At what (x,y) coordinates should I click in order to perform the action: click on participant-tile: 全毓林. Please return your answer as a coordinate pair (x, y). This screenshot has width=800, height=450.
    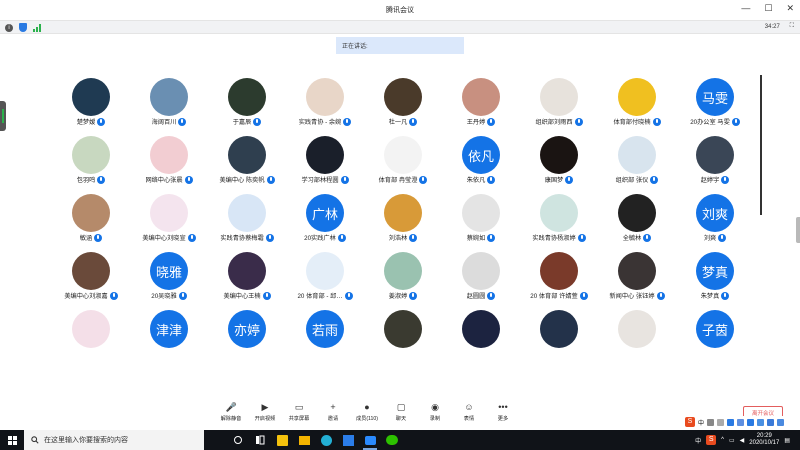
    Looking at the image, I should click on (637, 218).